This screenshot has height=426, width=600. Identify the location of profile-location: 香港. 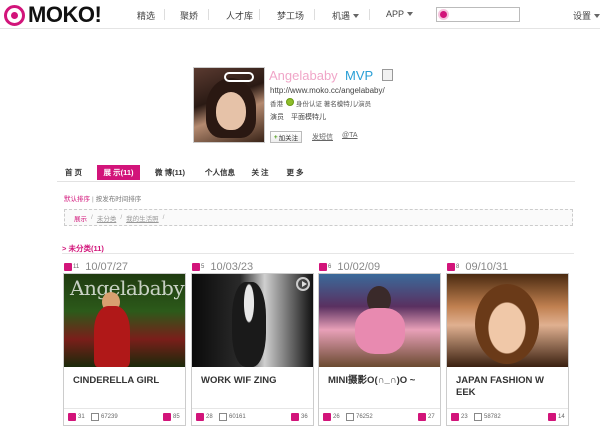
(276, 104).